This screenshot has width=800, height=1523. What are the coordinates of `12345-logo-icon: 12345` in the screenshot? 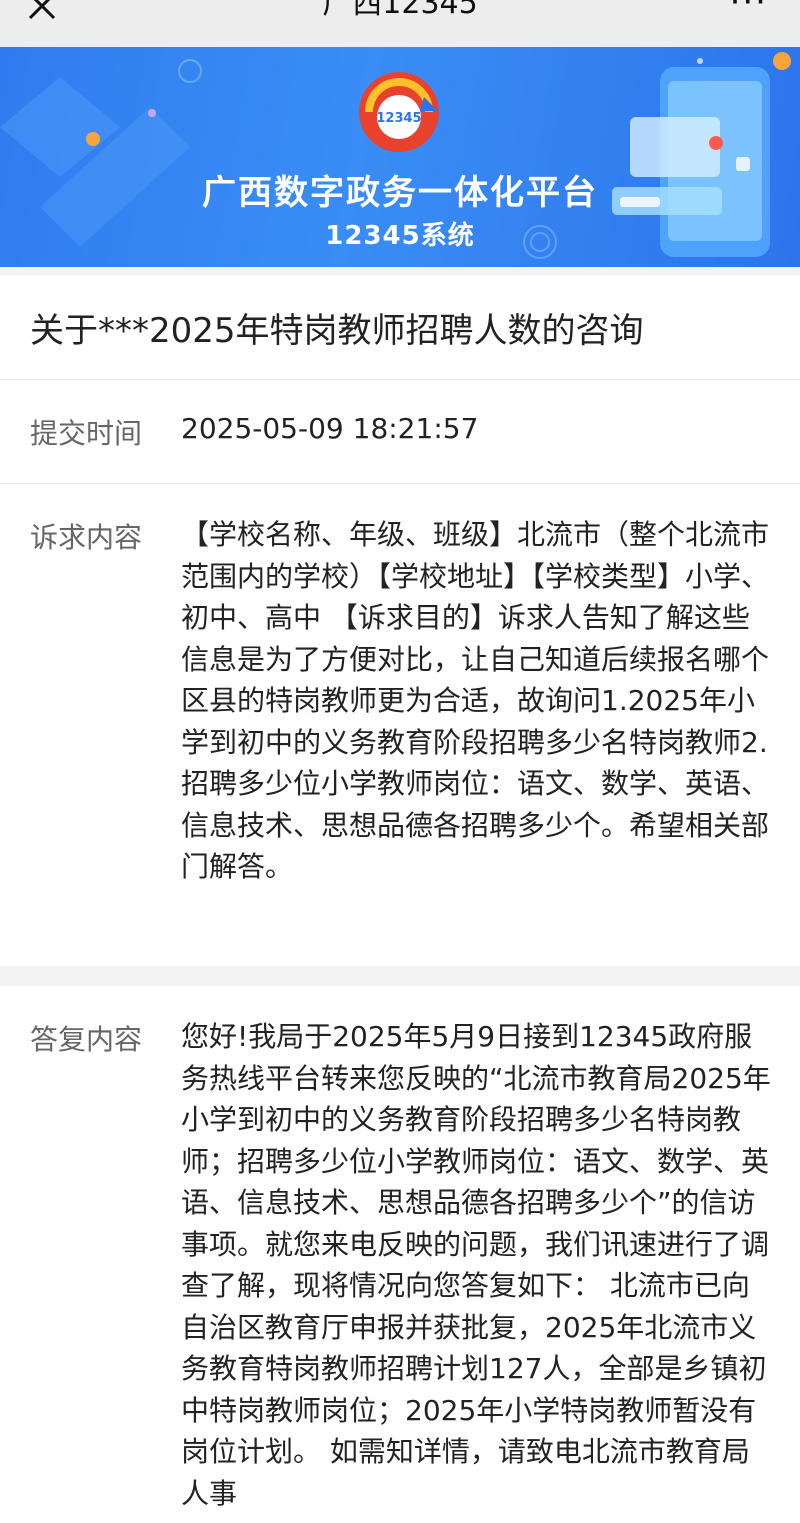 It's located at (399, 112).